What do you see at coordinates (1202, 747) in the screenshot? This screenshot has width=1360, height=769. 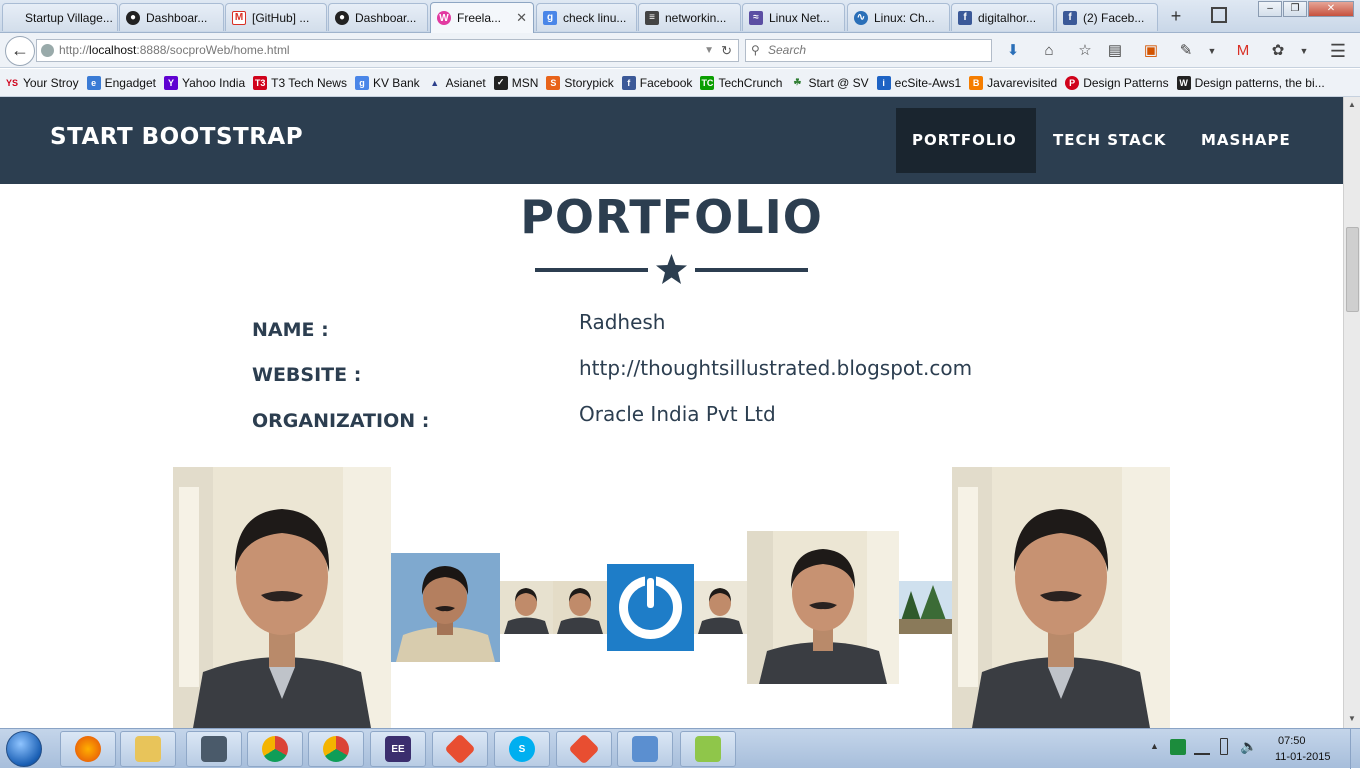 I see `network-signal-icon` at bounding box center [1202, 747].